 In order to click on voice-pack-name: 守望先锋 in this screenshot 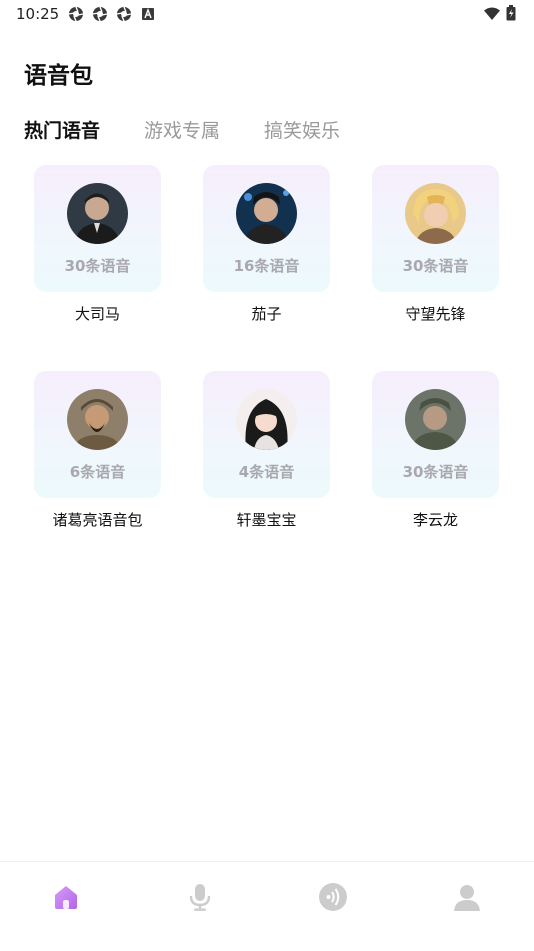, I will do `click(435, 314)`.